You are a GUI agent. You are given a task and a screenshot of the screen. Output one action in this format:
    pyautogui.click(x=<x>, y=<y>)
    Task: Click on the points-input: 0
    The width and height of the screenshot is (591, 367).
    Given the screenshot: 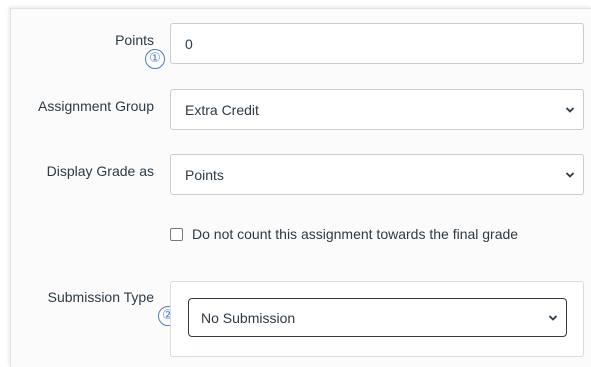 What is the action you would take?
    pyautogui.click(x=377, y=43)
    